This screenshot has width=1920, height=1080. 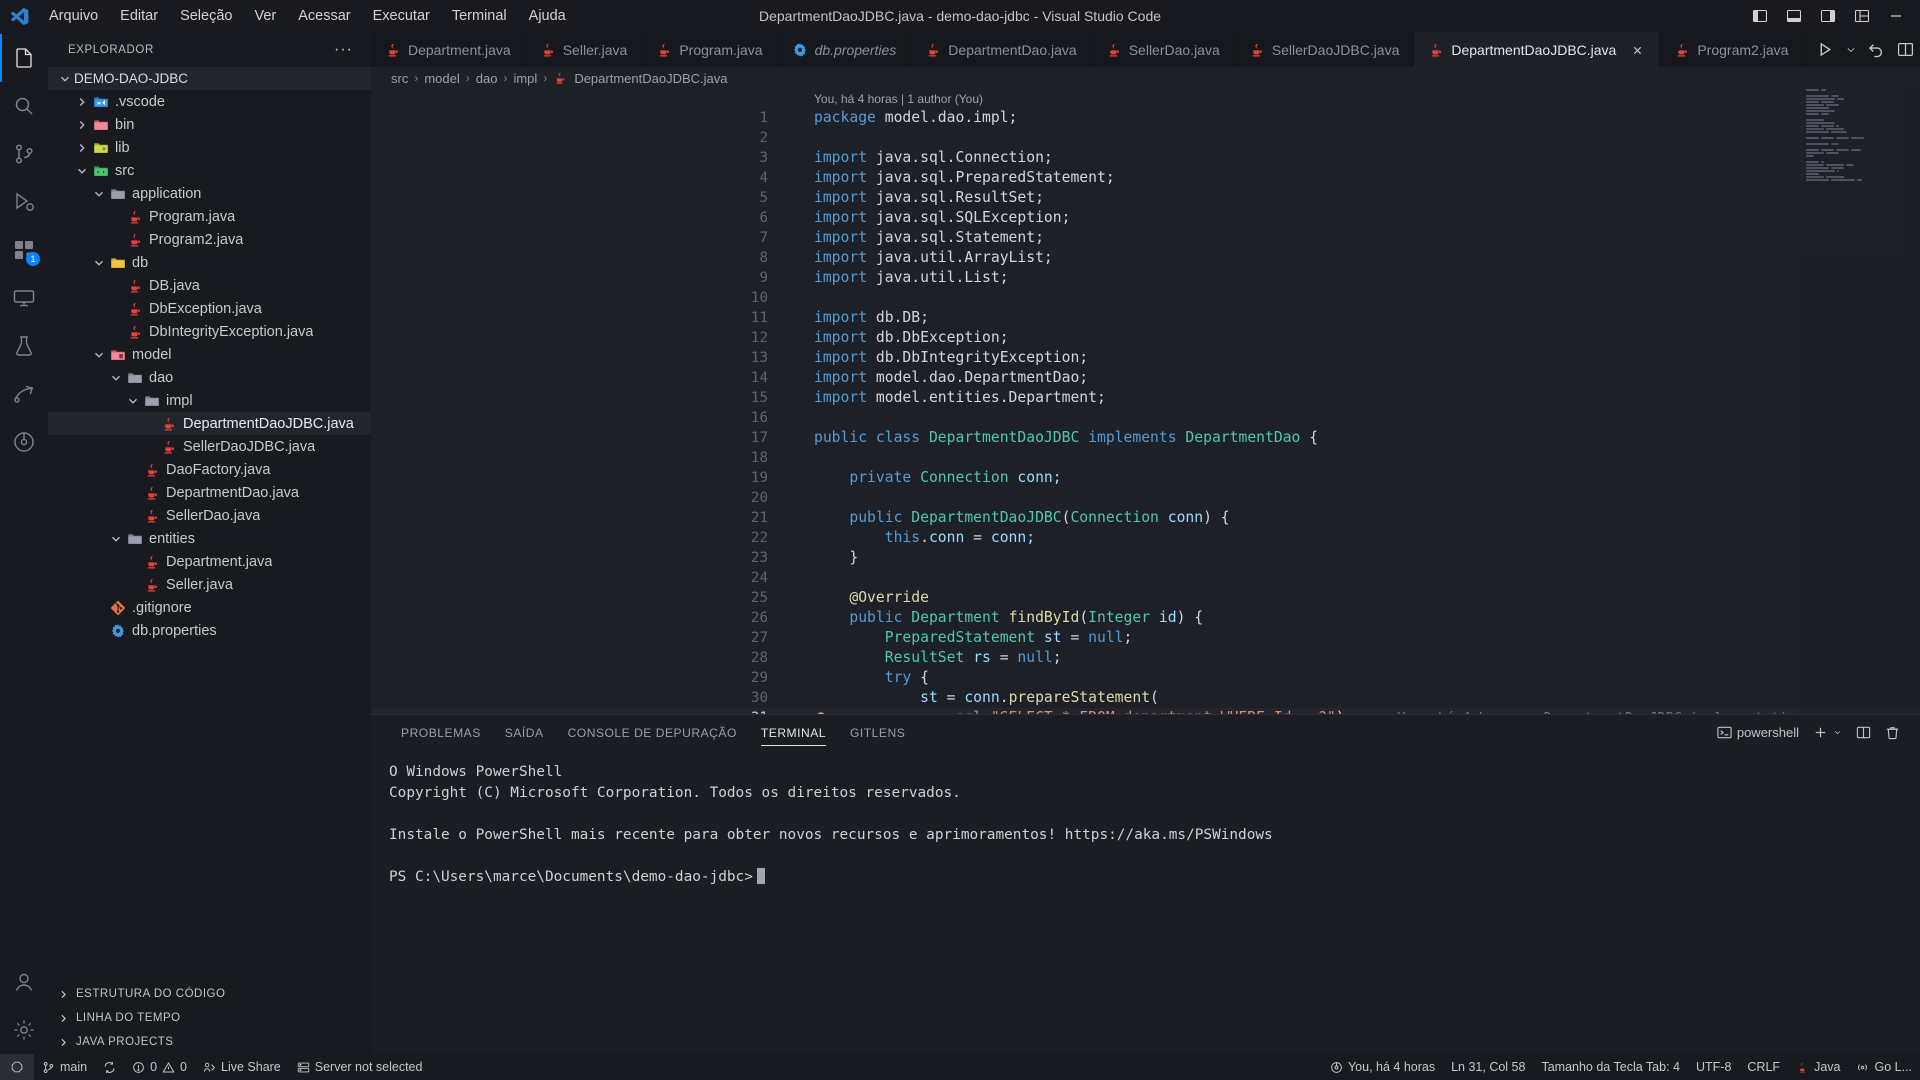 I want to click on status-sync, so click(x=109, y=1067).